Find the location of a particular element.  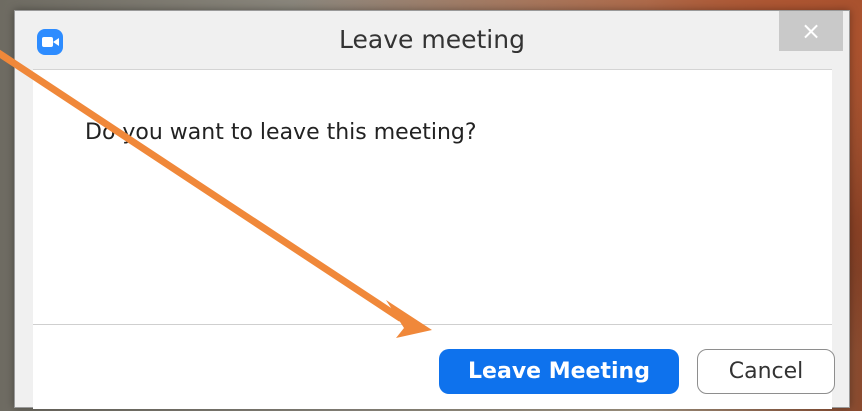

leave-meeting-button: Leave Meeting is located at coordinates (559, 371).